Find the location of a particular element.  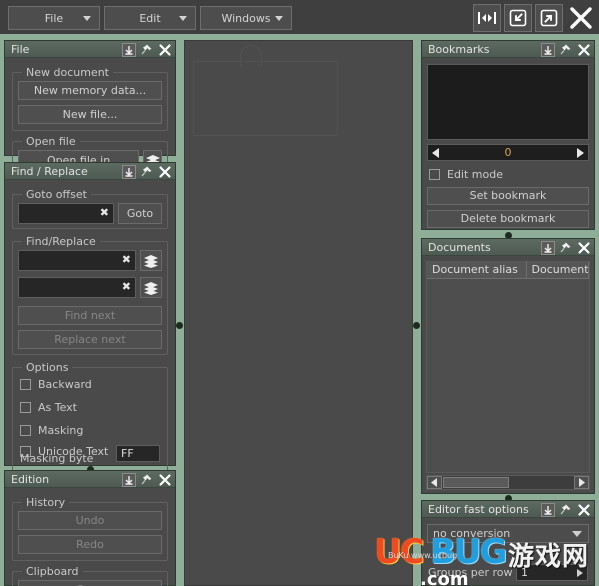

menu-edit-label: Edit is located at coordinates (150, 18).